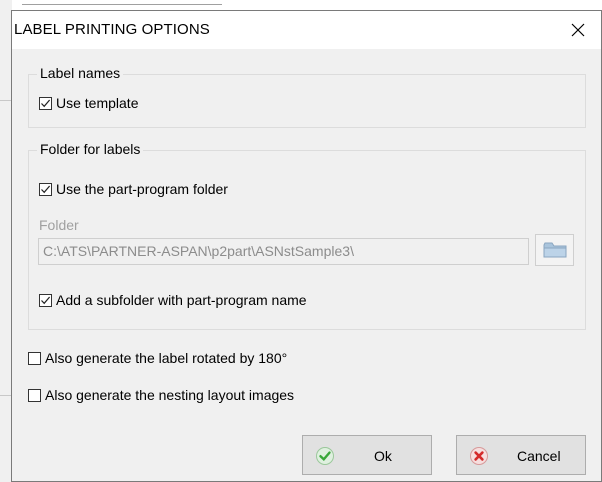 This screenshot has width=602, height=482. I want to click on add-subfolder-checkbox: Add a subfolder with part-program name, so click(173, 300).